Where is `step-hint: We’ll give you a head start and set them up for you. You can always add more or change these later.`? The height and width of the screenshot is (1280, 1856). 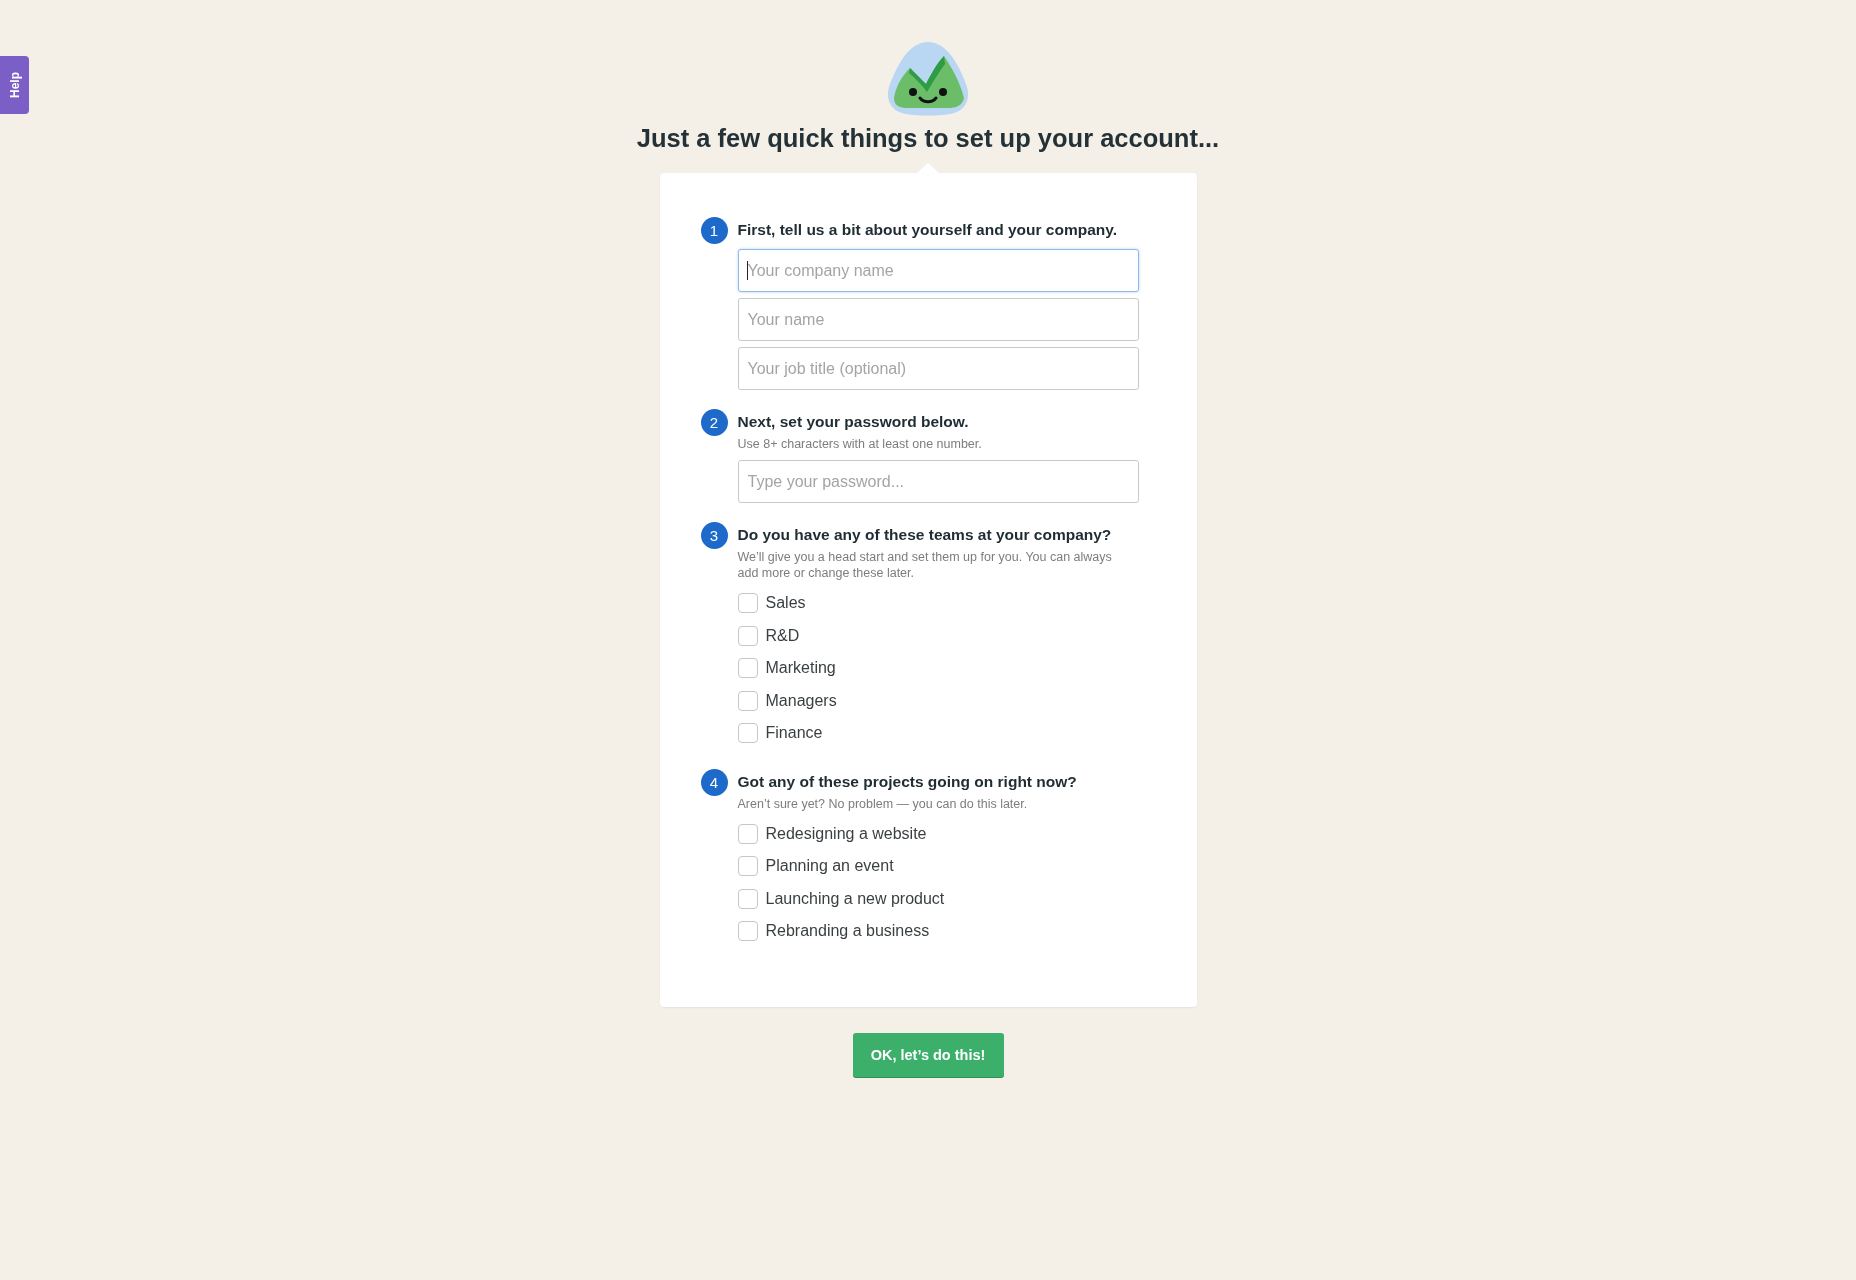 step-hint: We’ll give you a head start and set them up for you. You can always add more or change these later. is located at coordinates (925, 565).